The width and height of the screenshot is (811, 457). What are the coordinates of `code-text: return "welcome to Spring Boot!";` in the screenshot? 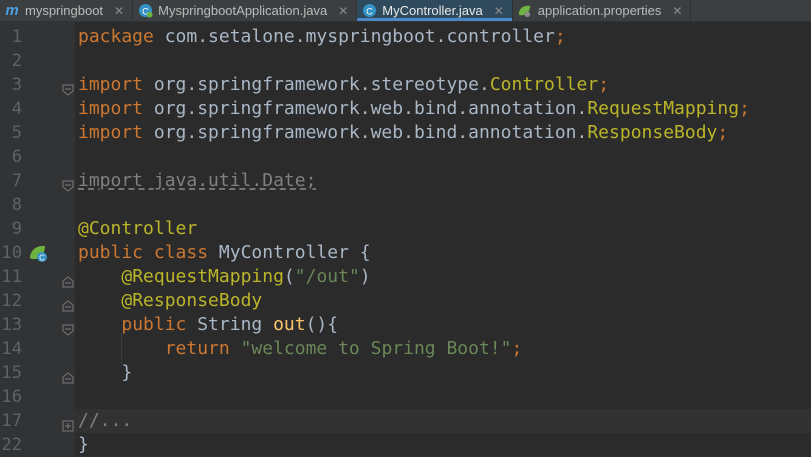 It's located at (300, 349).